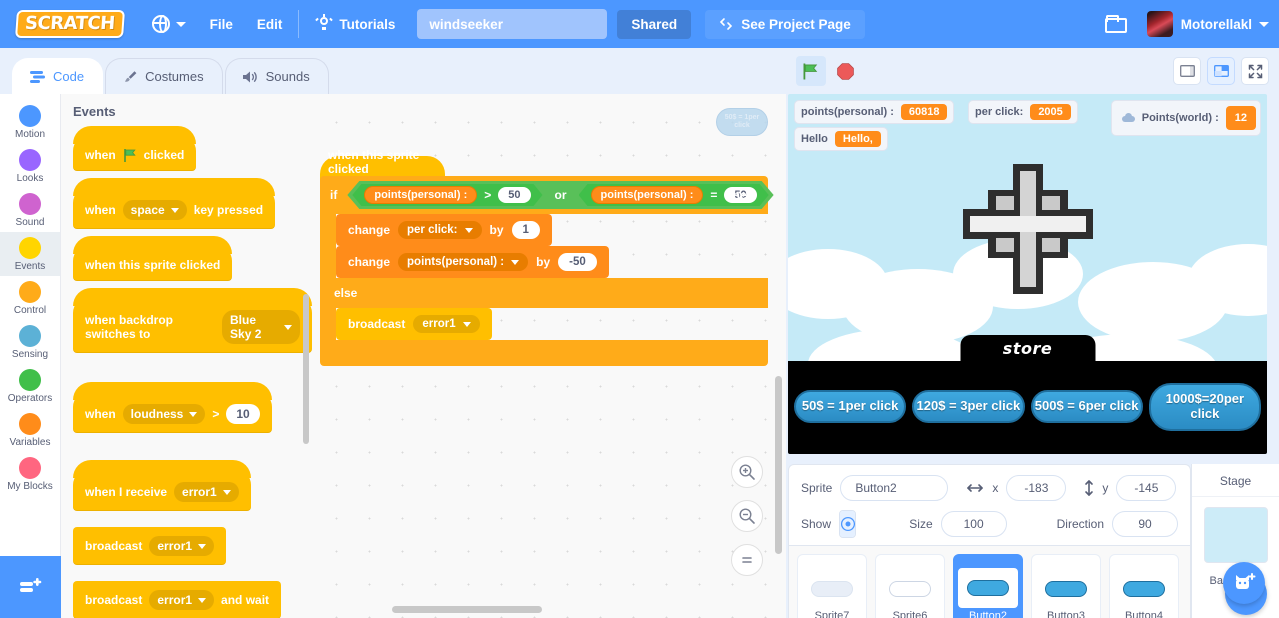  I want to click on zoom-in-button, so click(747, 472).